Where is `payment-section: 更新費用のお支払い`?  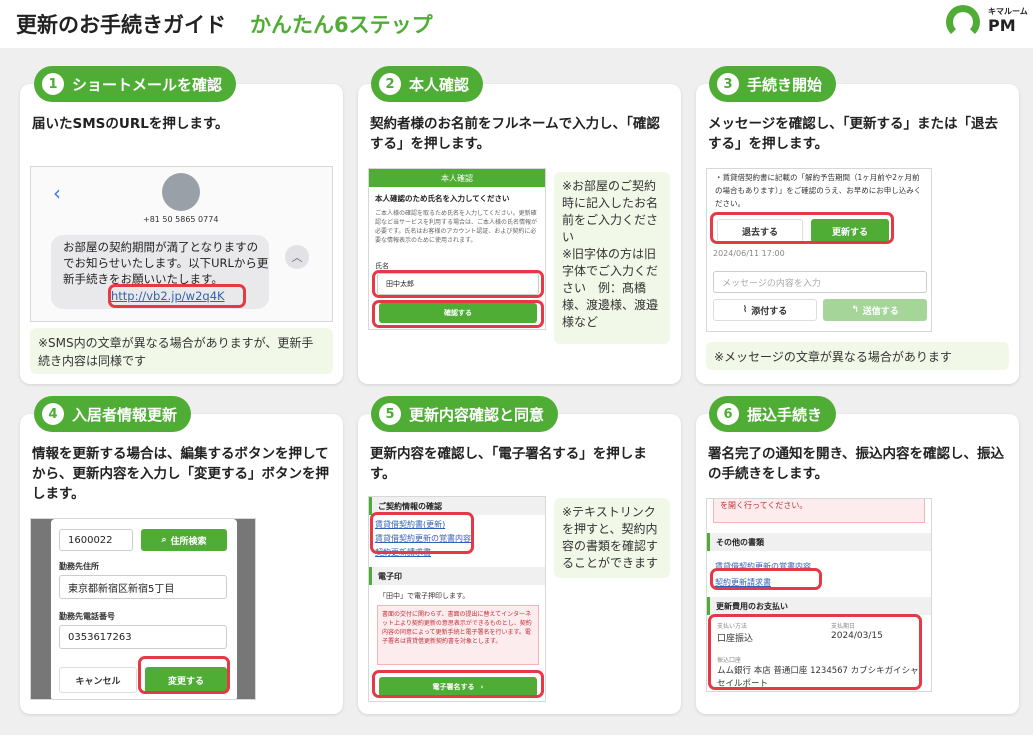
payment-section: 更新費用のお支払い is located at coordinates (819, 606).